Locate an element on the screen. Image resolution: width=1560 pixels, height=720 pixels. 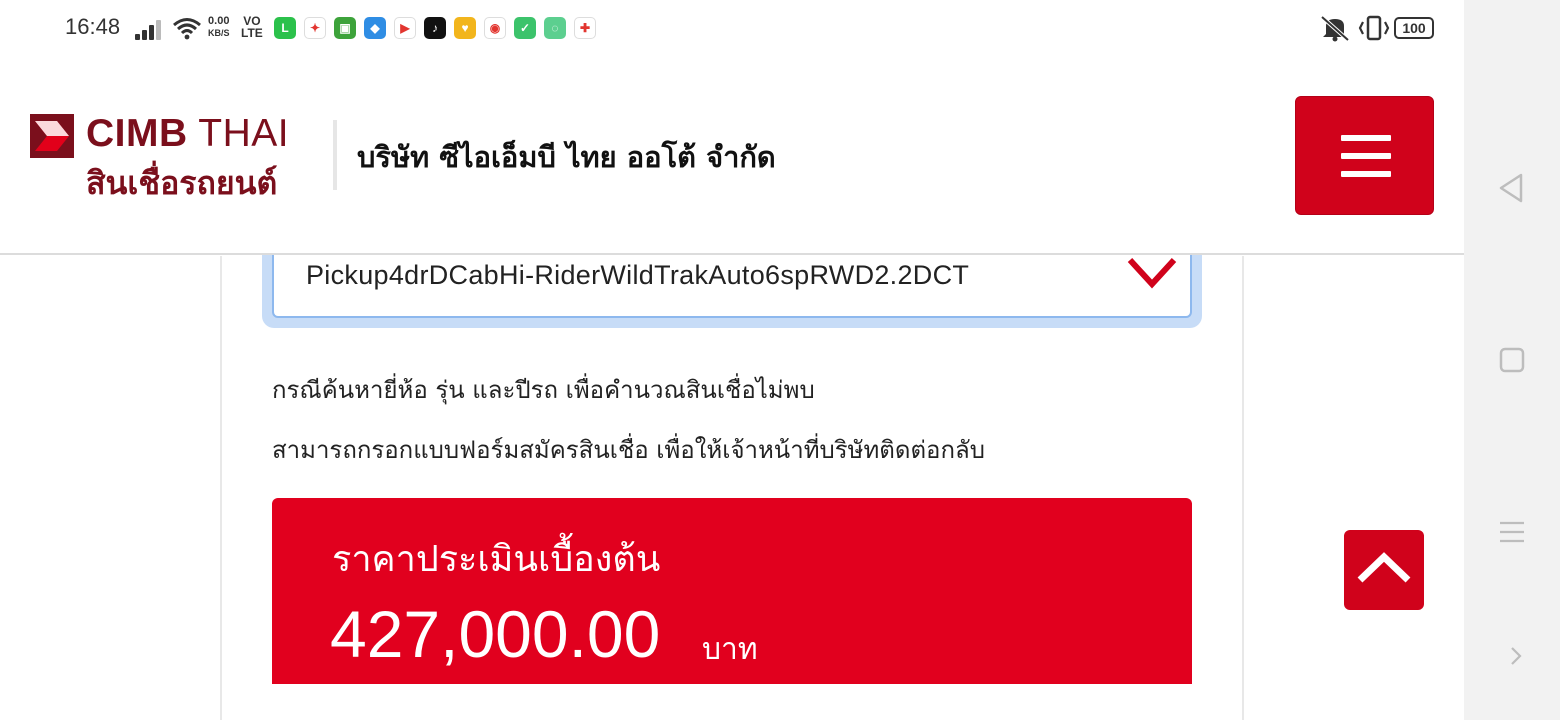
status-bar: 16:48 0.00 KB/S VO LTE L ✦ ▣ ◆ ▶ ♪ ♥ ◉ ✓ ◌ ✚ is located at coordinates (732, 28).